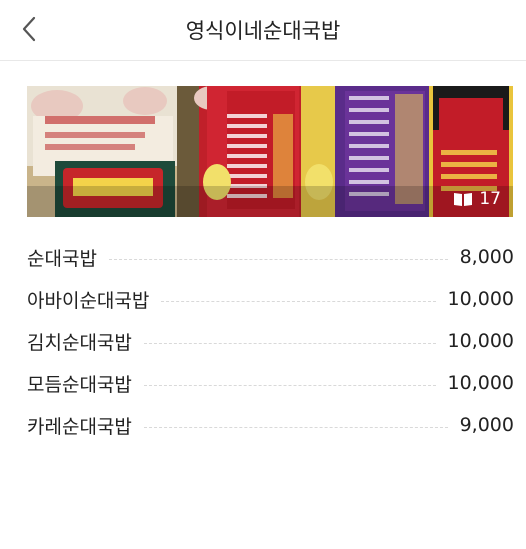 The width and height of the screenshot is (526, 549). What do you see at coordinates (270, 257) in the screenshot?
I see `menu-item: 순대국밥 8,000` at bounding box center [270, 257].